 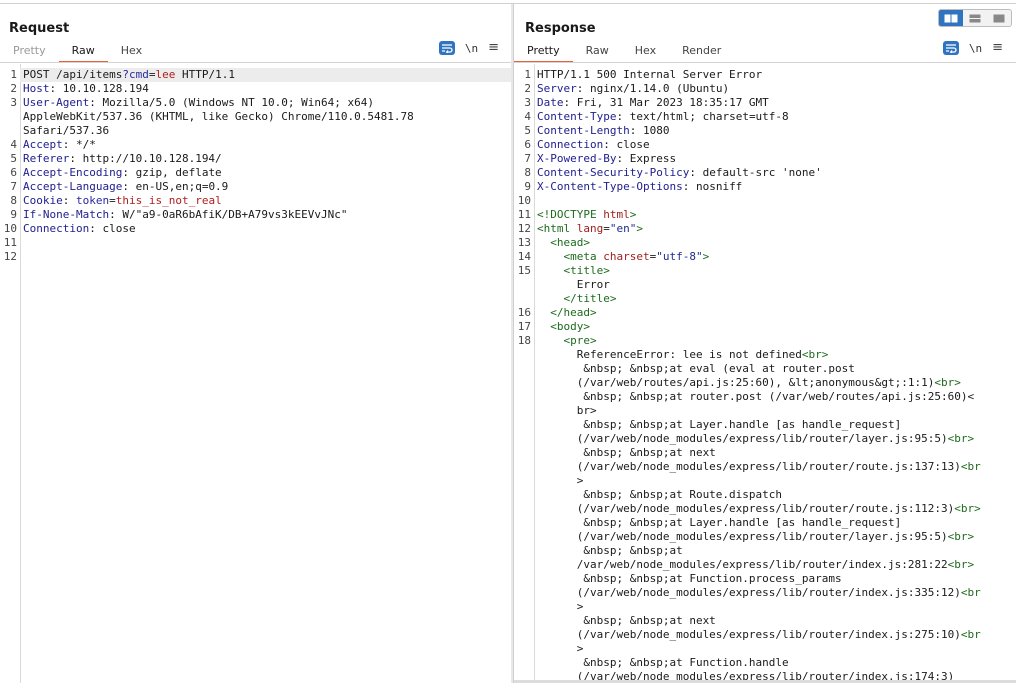 What do you see at coordinates (129, 74) in the screenshot?
I see `line-text: POST /api/items?cmd=lee HTTP/1.1` at bounding box center [129, 74].